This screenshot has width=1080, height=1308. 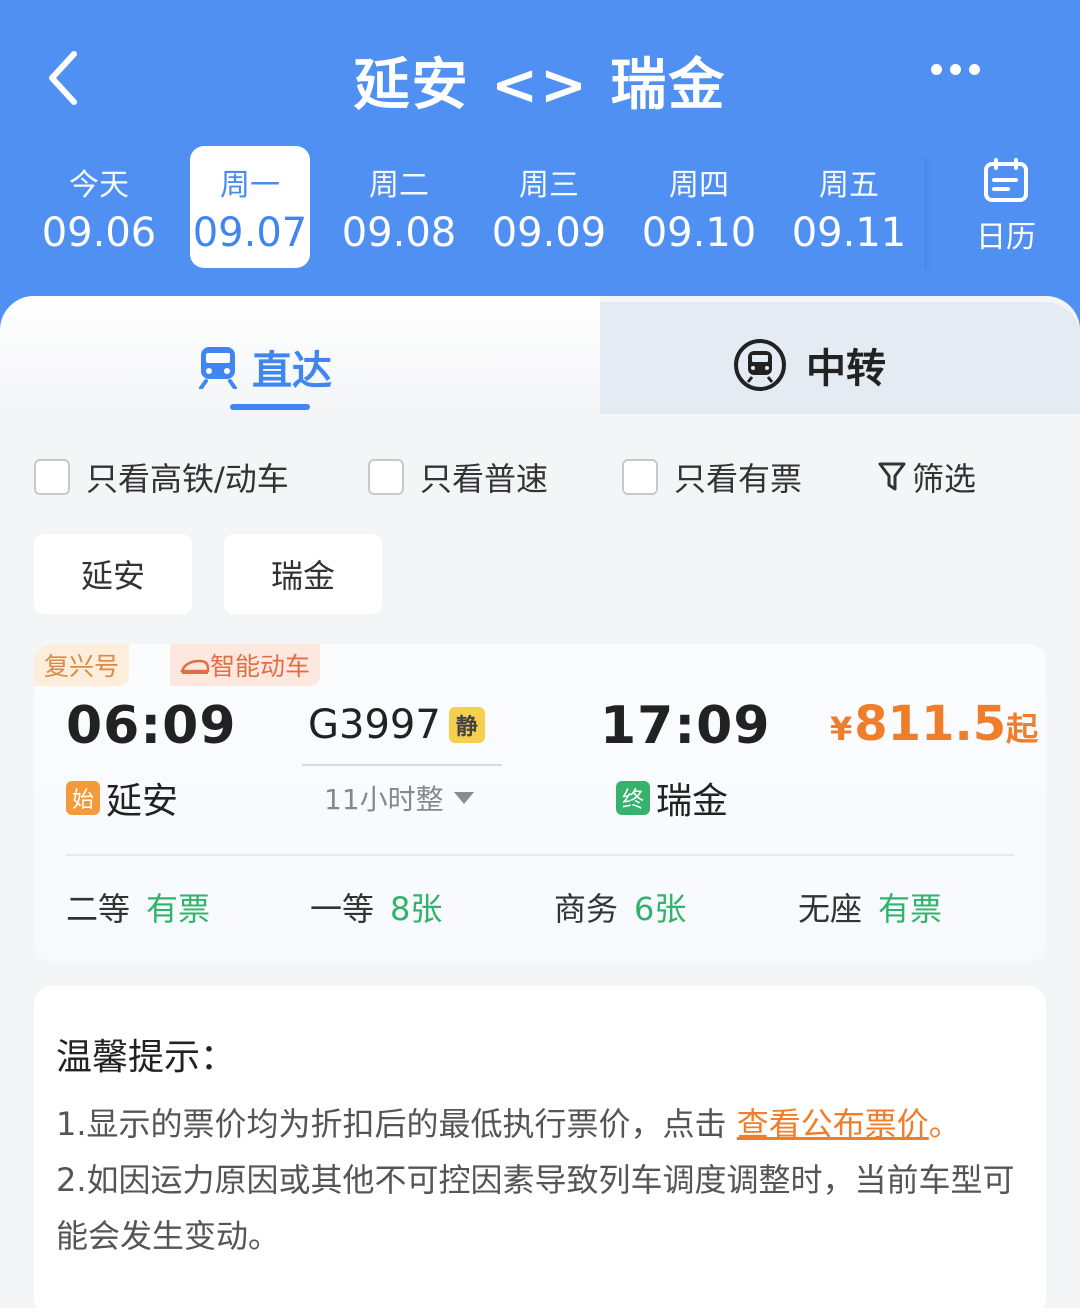 What do you see at coordinates (738, 479) in the screenshot?
I see `filter-label: 只看有票` at bounding box center [738, 479].